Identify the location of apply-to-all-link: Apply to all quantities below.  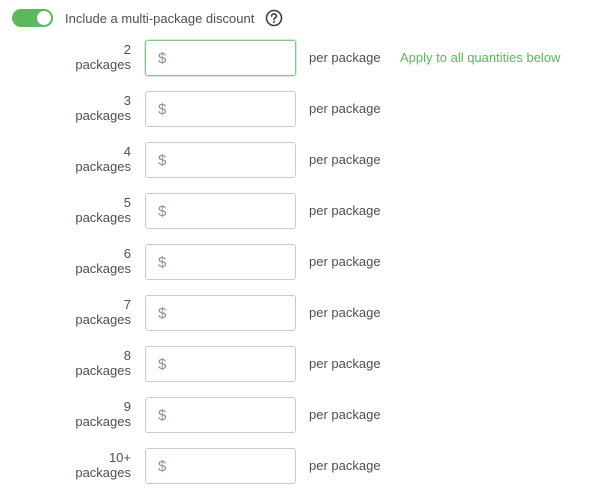
(480, 57).